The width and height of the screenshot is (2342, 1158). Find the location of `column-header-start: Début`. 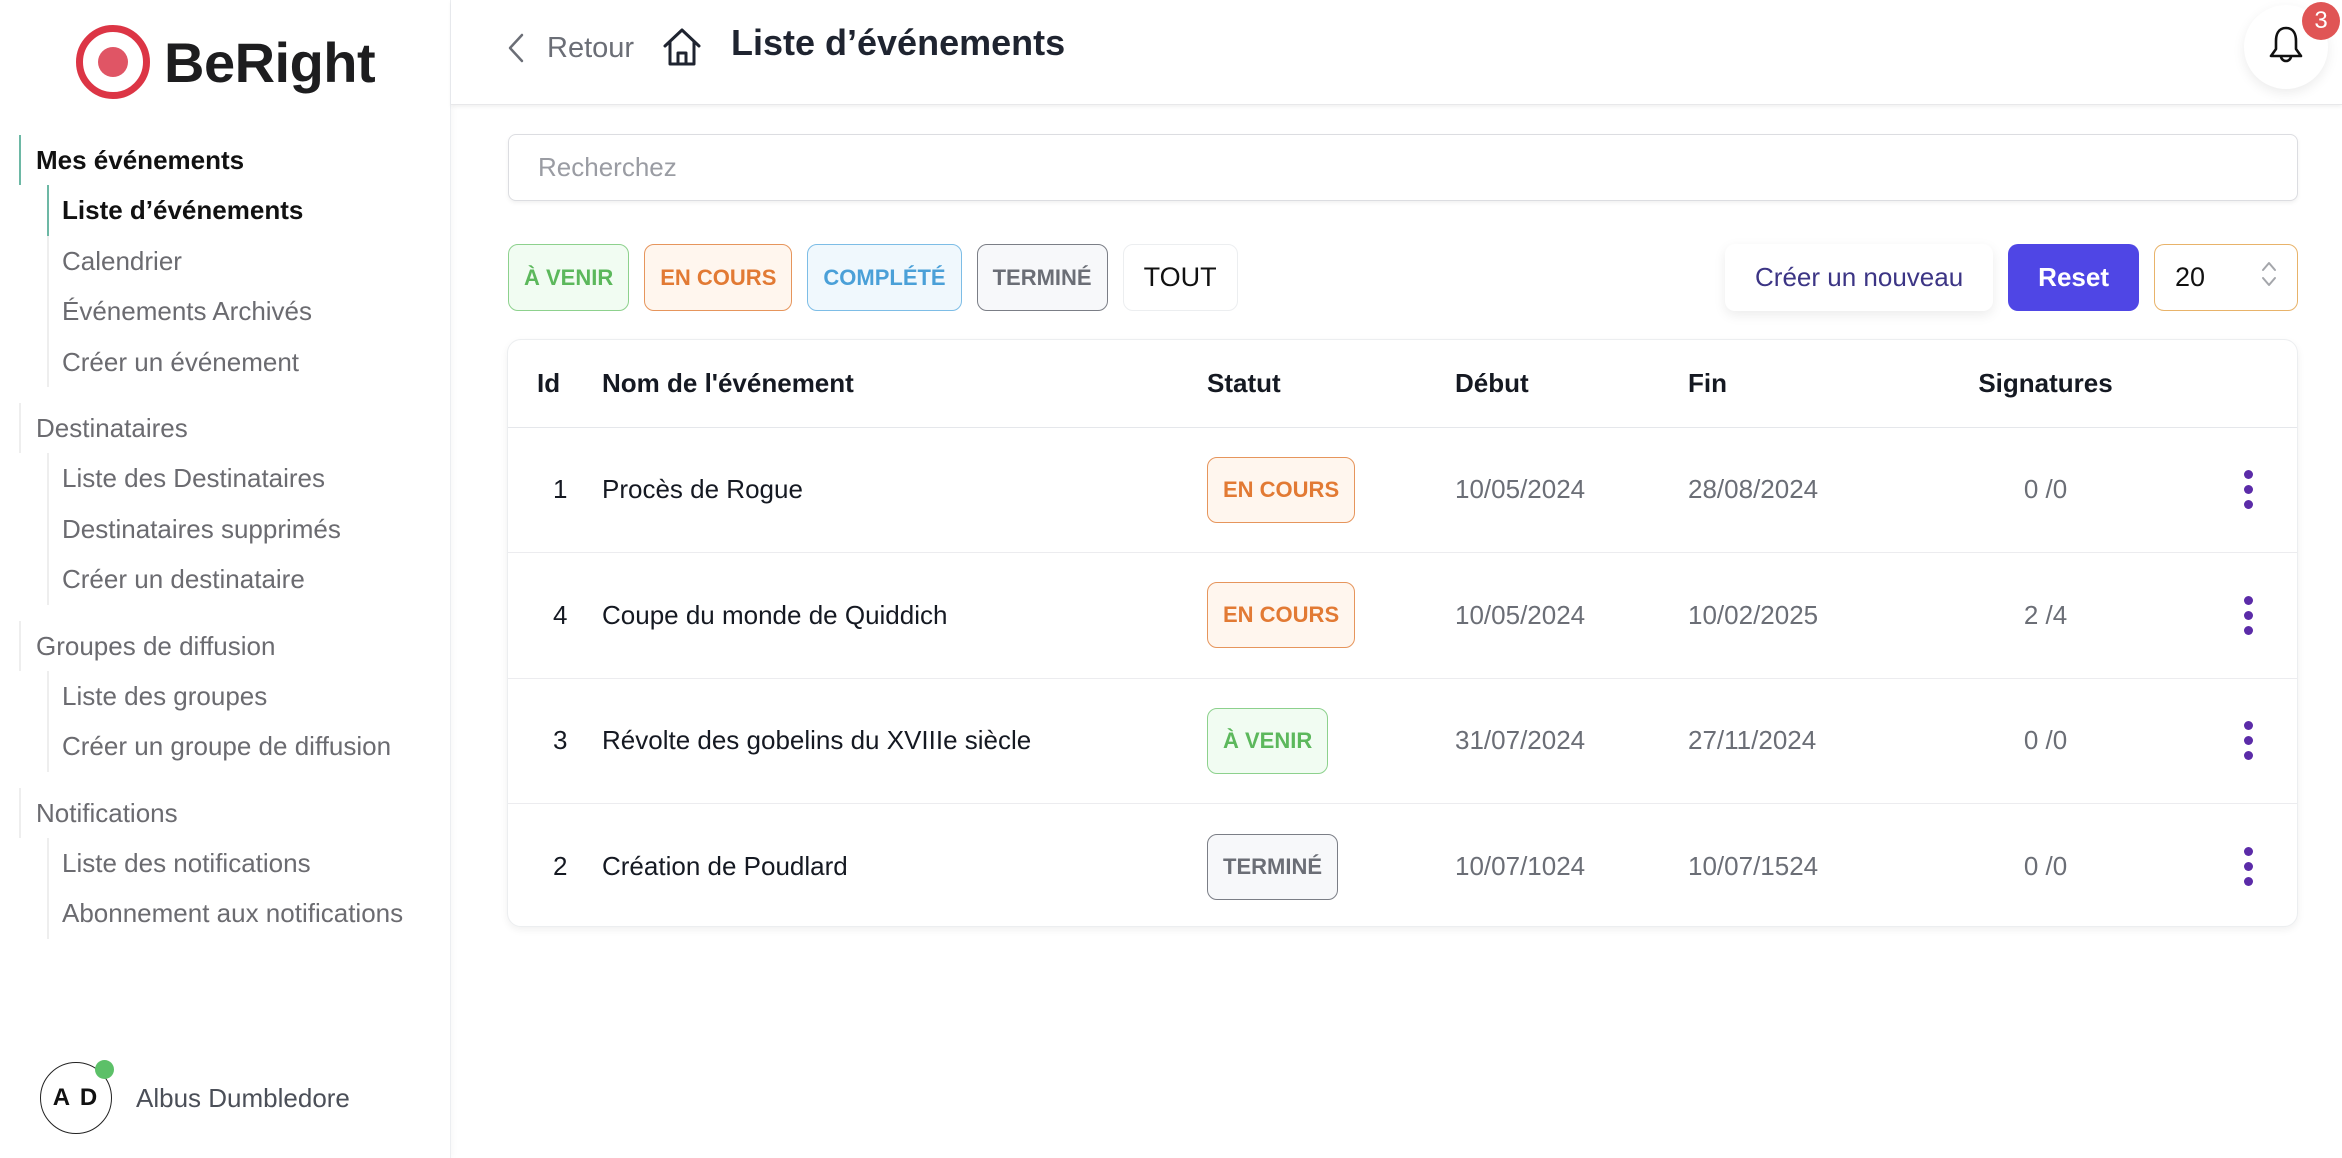

column-header-start: Début is located at coordinates (1571, 384).